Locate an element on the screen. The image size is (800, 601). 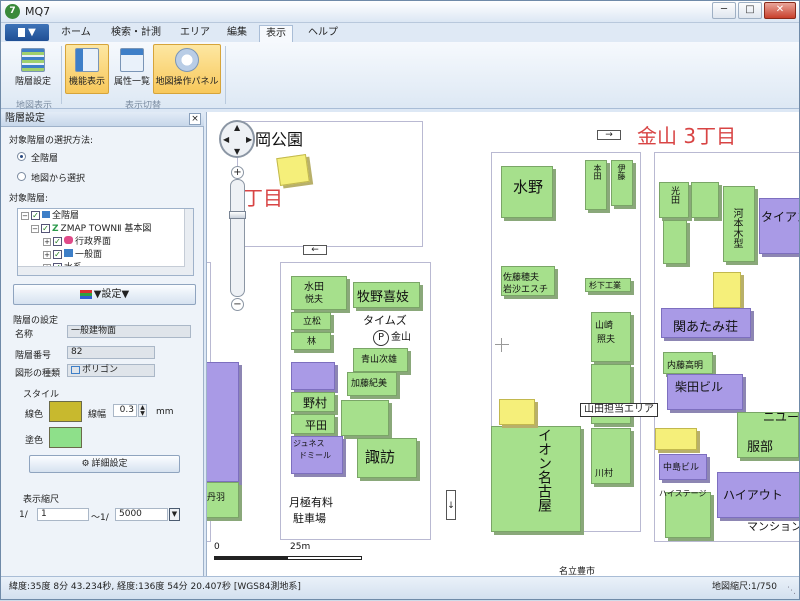
tab-area: エリア is located at coordinates (195, 33).